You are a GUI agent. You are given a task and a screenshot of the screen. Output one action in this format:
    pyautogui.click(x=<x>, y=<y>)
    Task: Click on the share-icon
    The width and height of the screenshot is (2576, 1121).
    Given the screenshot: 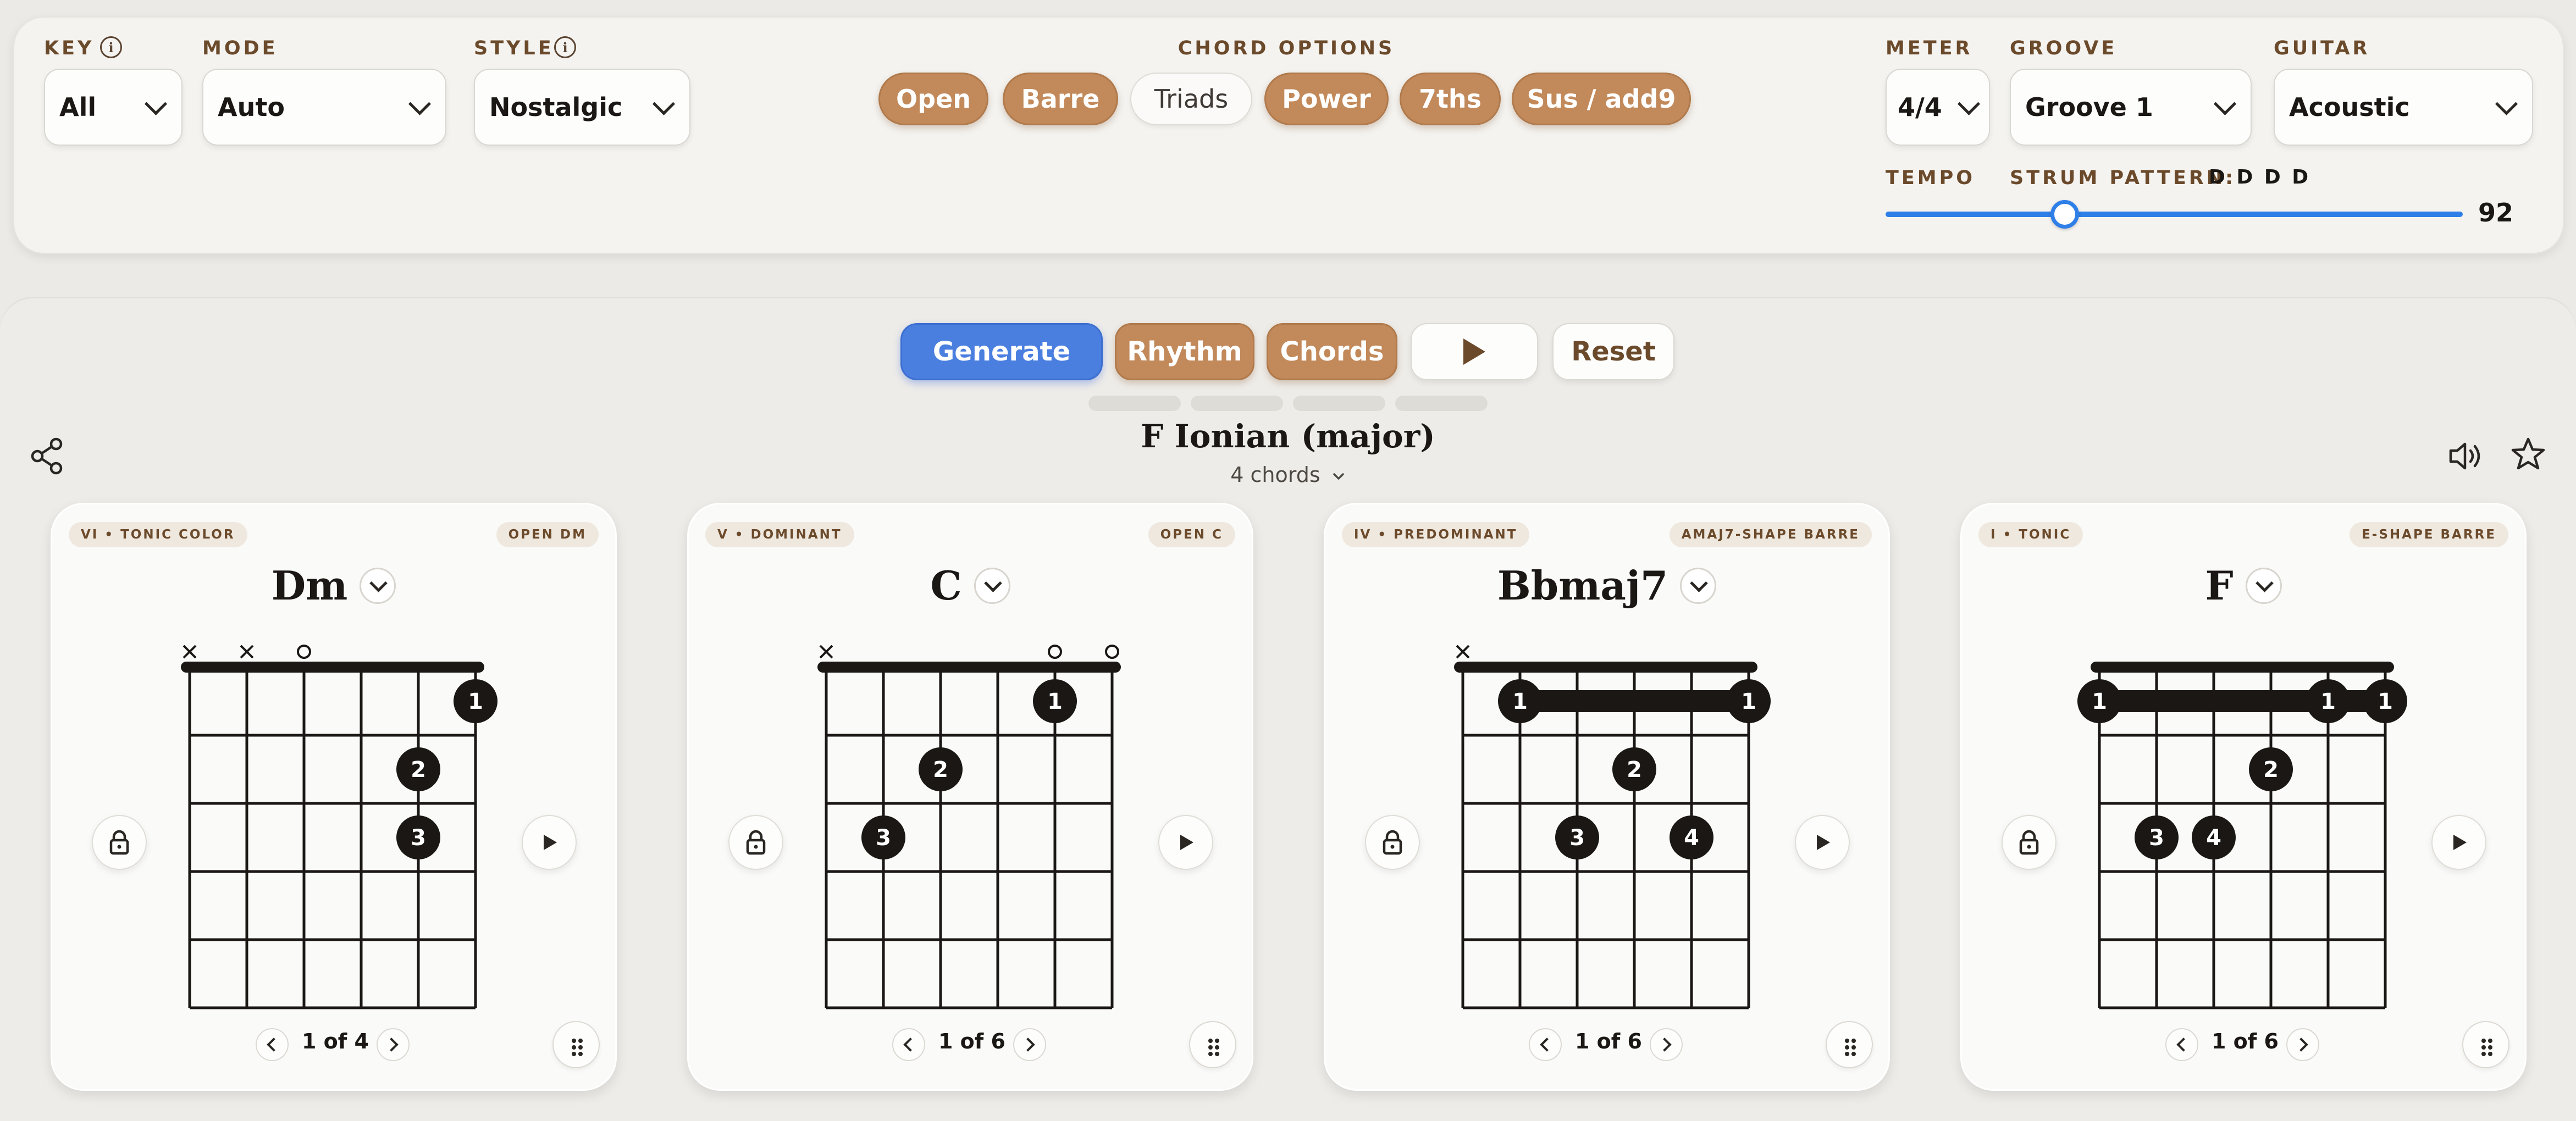 What is the action you would take?
    pyautogui.click(x=48, y=456)
    